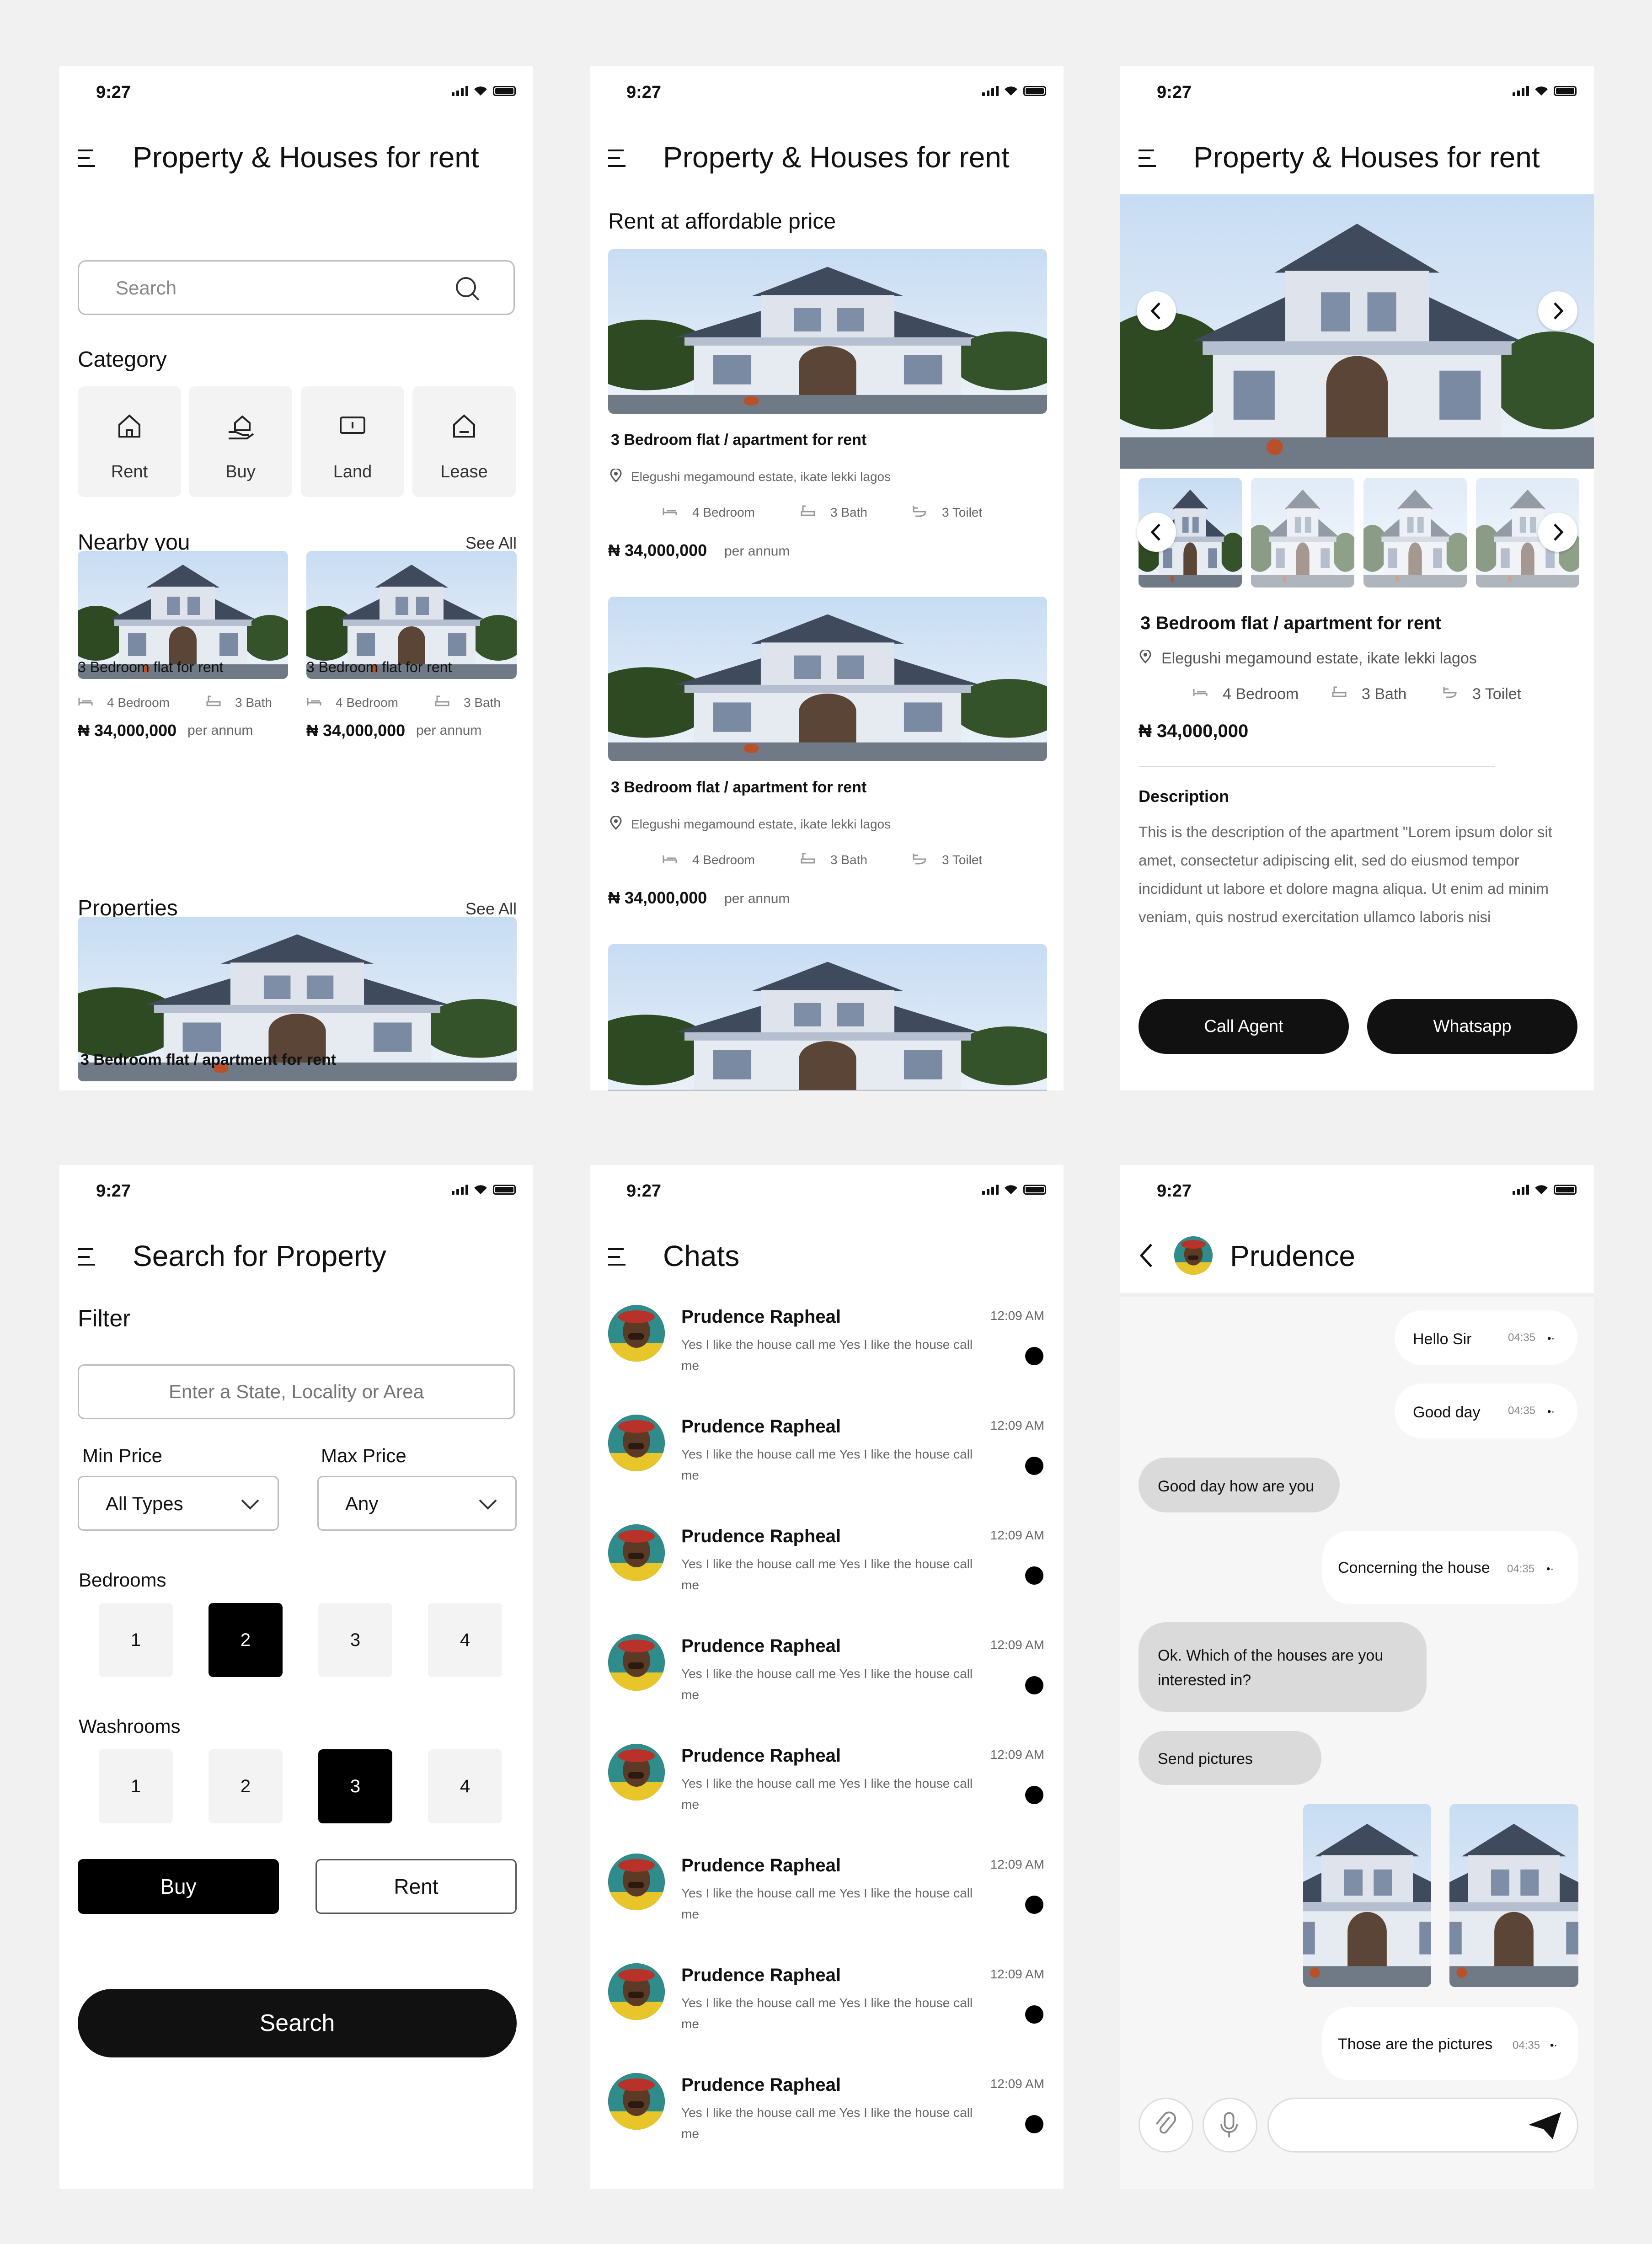  What do you see at coordinates (480, 91) in the screenshot?
I see `wifi-icon` at bounding box center [480, 91].